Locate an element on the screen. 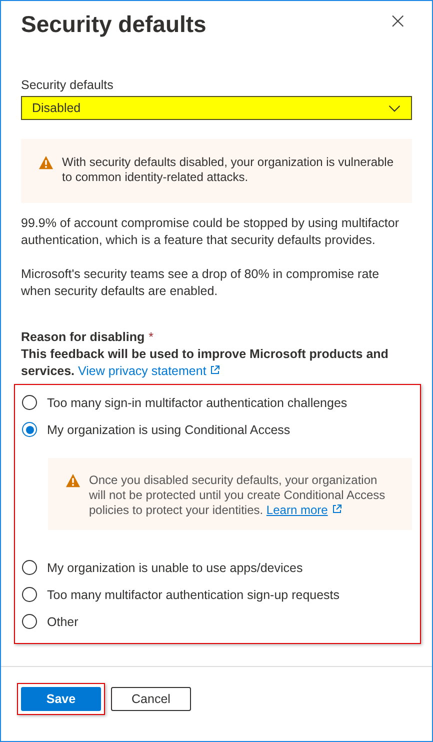 Image resolution: width=433 pixels, height=742 pixels. option-label: My organization is using Conditional Access is located at coordinates (168, 429).